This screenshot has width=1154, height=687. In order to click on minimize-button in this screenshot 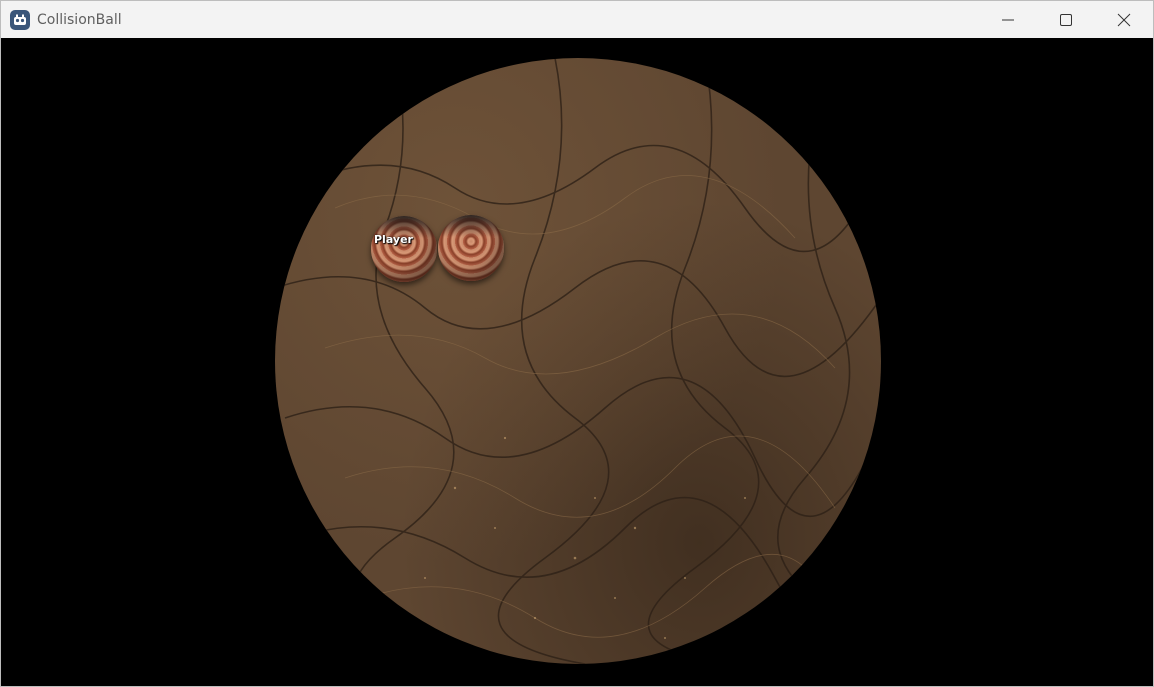, I will do `click(1008, 19)`.